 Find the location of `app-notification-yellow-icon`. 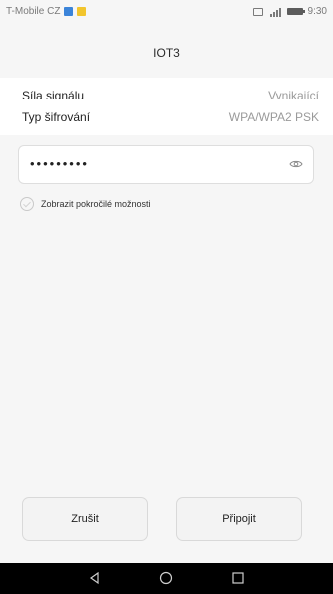

app-notification-yellow-icon is located at coordinates (82, 11).